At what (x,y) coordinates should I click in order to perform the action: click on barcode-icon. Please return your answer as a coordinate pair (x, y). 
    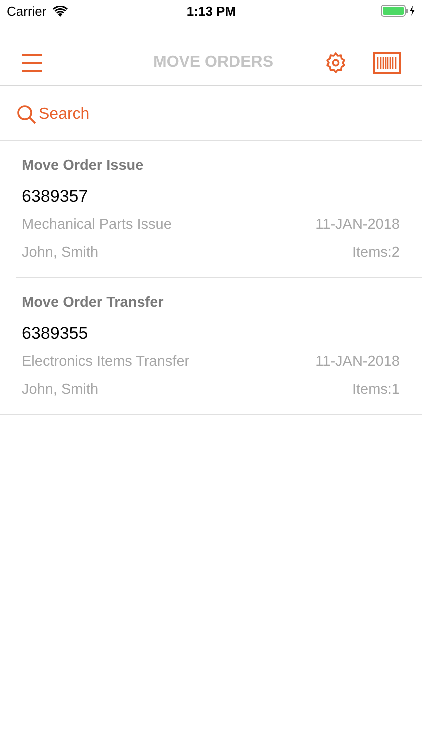
    Looking at the image, I should click on (387, 63).